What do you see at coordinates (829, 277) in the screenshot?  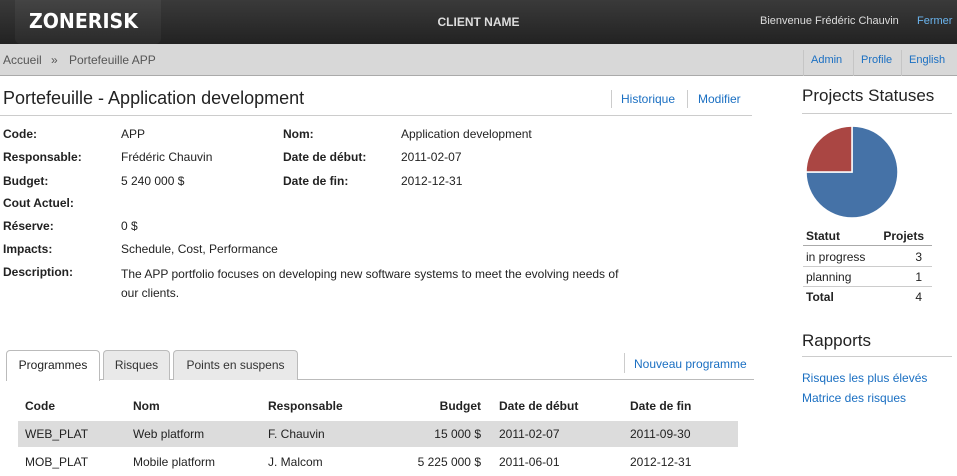 I see `status-name: planning` at bounding box center [829, 277].